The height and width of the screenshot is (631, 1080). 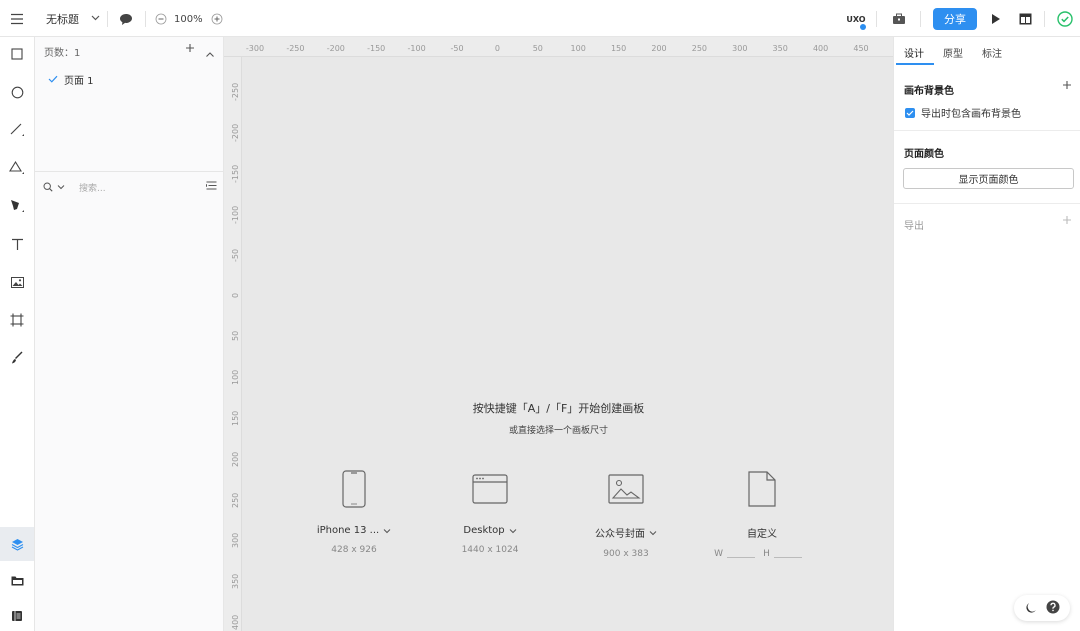 What do you see at coordinates (626, 514) in the screenshot?
I see `preset-wechat-cover: 公众号封面 900 x 383` at bounding box center [626, 514].